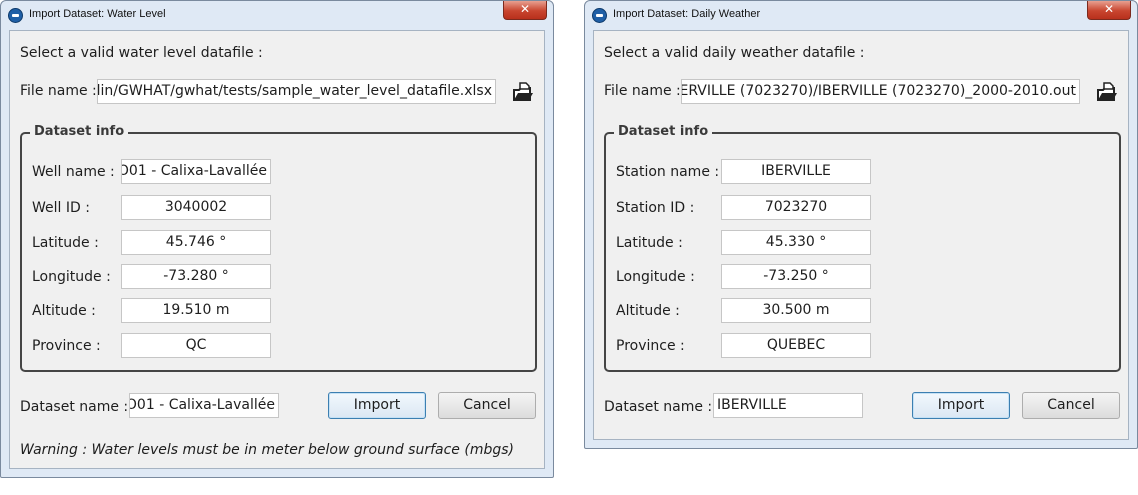  I want to click on well-id-field: 3040002, so click(196, 207).